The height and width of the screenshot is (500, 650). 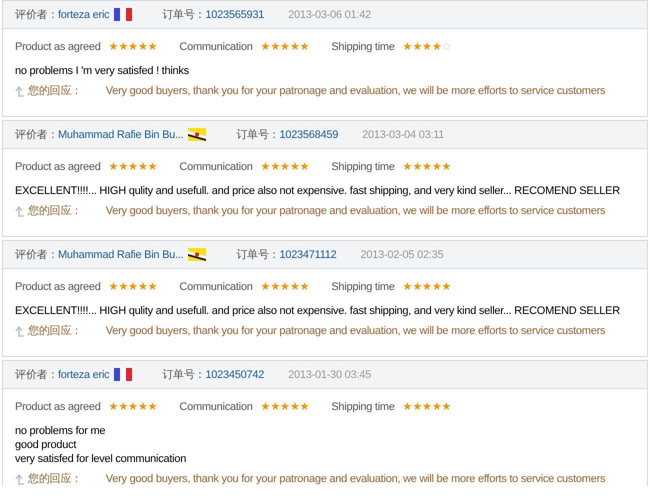 What do you see at coordinates (234, 15) in the screenshot?
I see `order-link: 1023565931` at bounding box center [234, 15].